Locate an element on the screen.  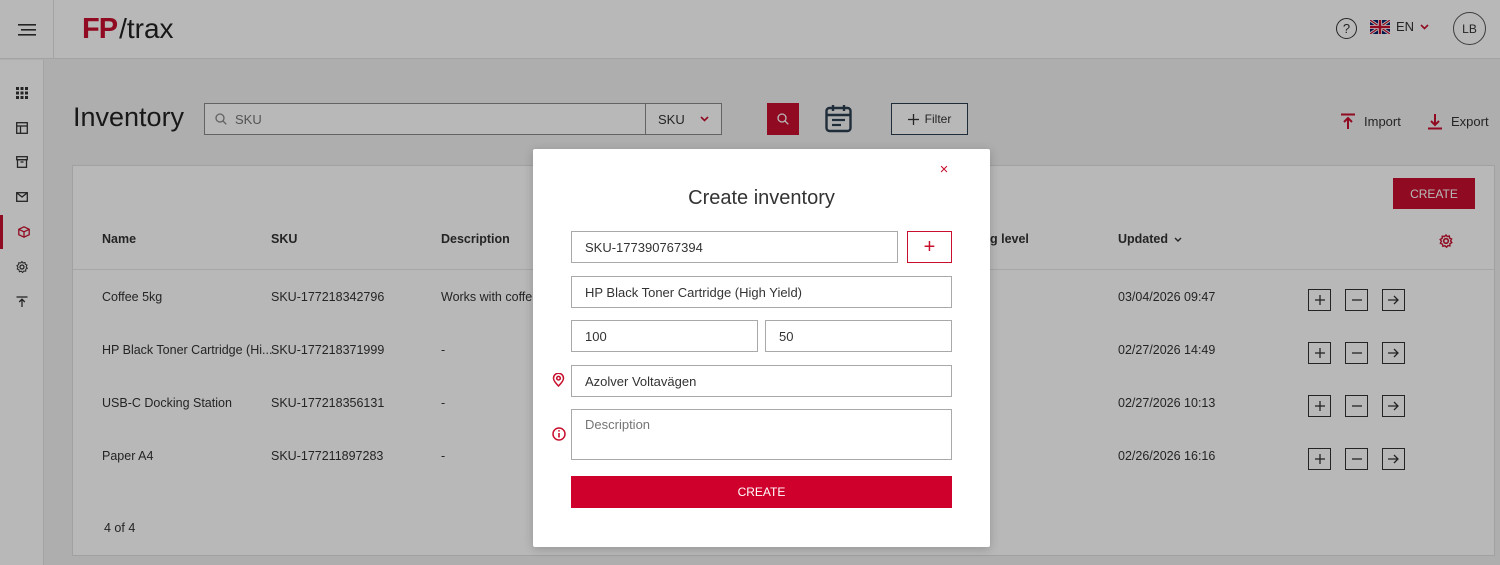
min-level-field is located at coordinates (858, 336).